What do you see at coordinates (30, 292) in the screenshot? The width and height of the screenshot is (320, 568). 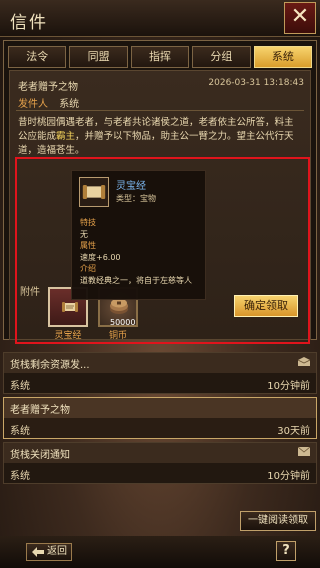 I see `attachments-label: 附件` at bounding box center [30, 292].